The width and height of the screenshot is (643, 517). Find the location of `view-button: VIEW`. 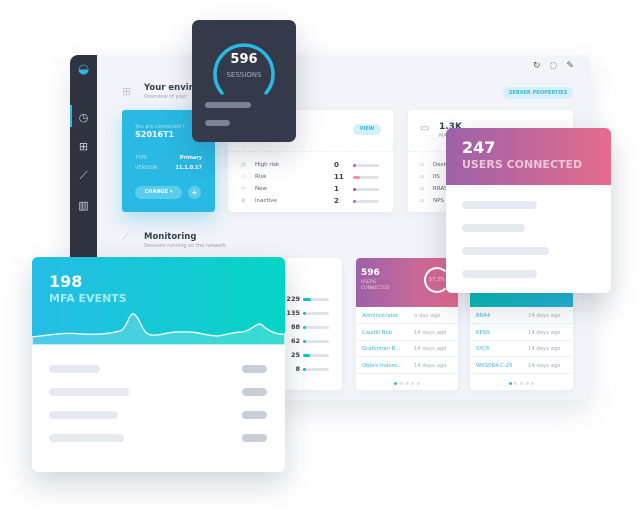

view-button: VIEW is located at coordinates (367, 129).